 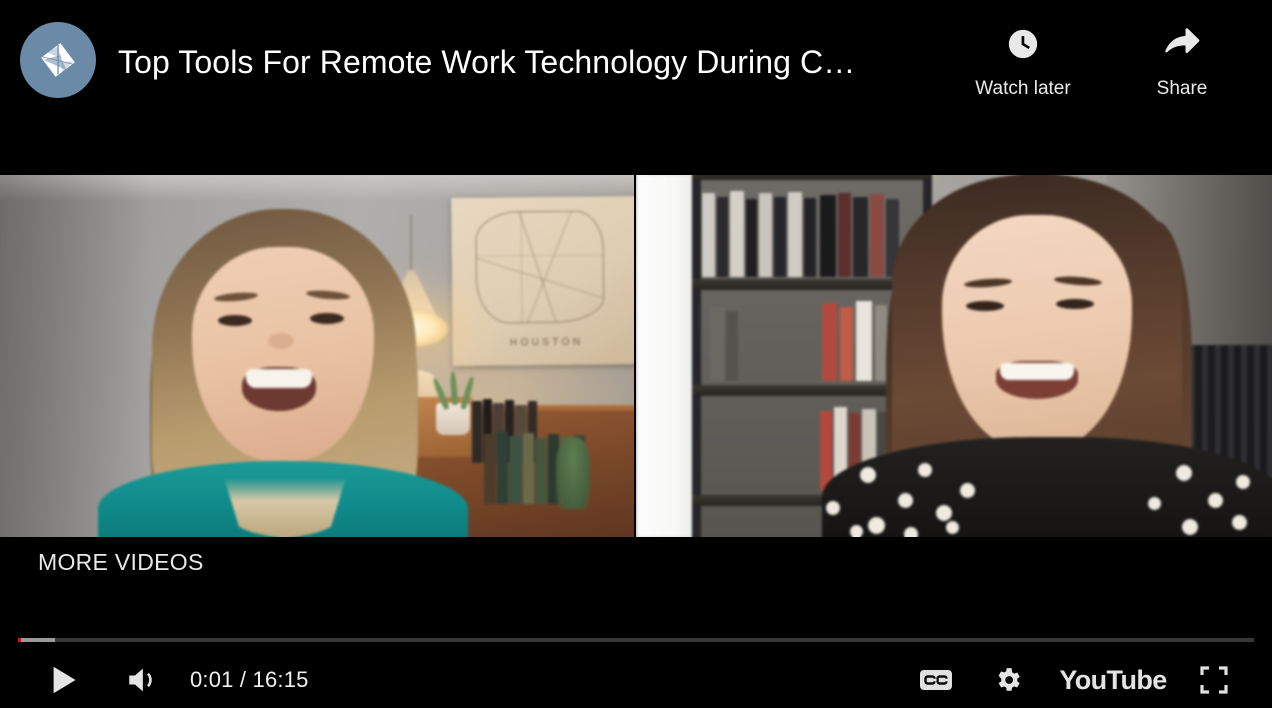 I want to click on play-icon, so click(x=64, y=680).